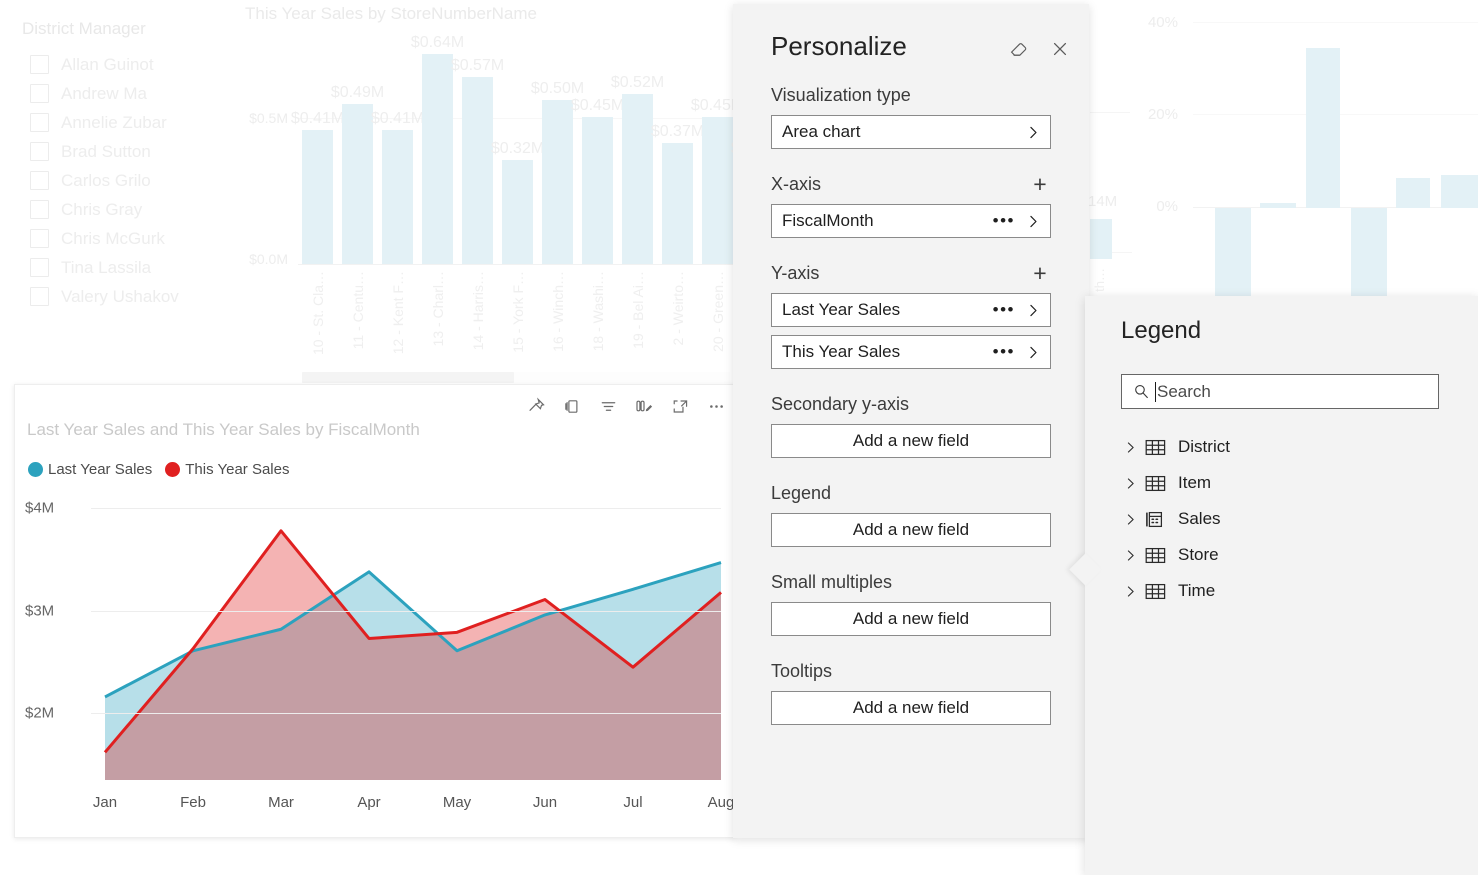 This screenshot has width=1478, height=875. Describe the element at coordinates (911, 310) in the screenshot. I see `personalize-field: Last Year Sales •••` at that location.